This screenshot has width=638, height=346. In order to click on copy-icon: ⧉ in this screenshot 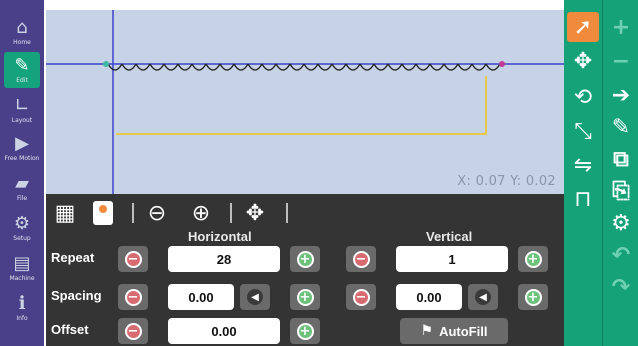, I will do `click(621, 159)`.